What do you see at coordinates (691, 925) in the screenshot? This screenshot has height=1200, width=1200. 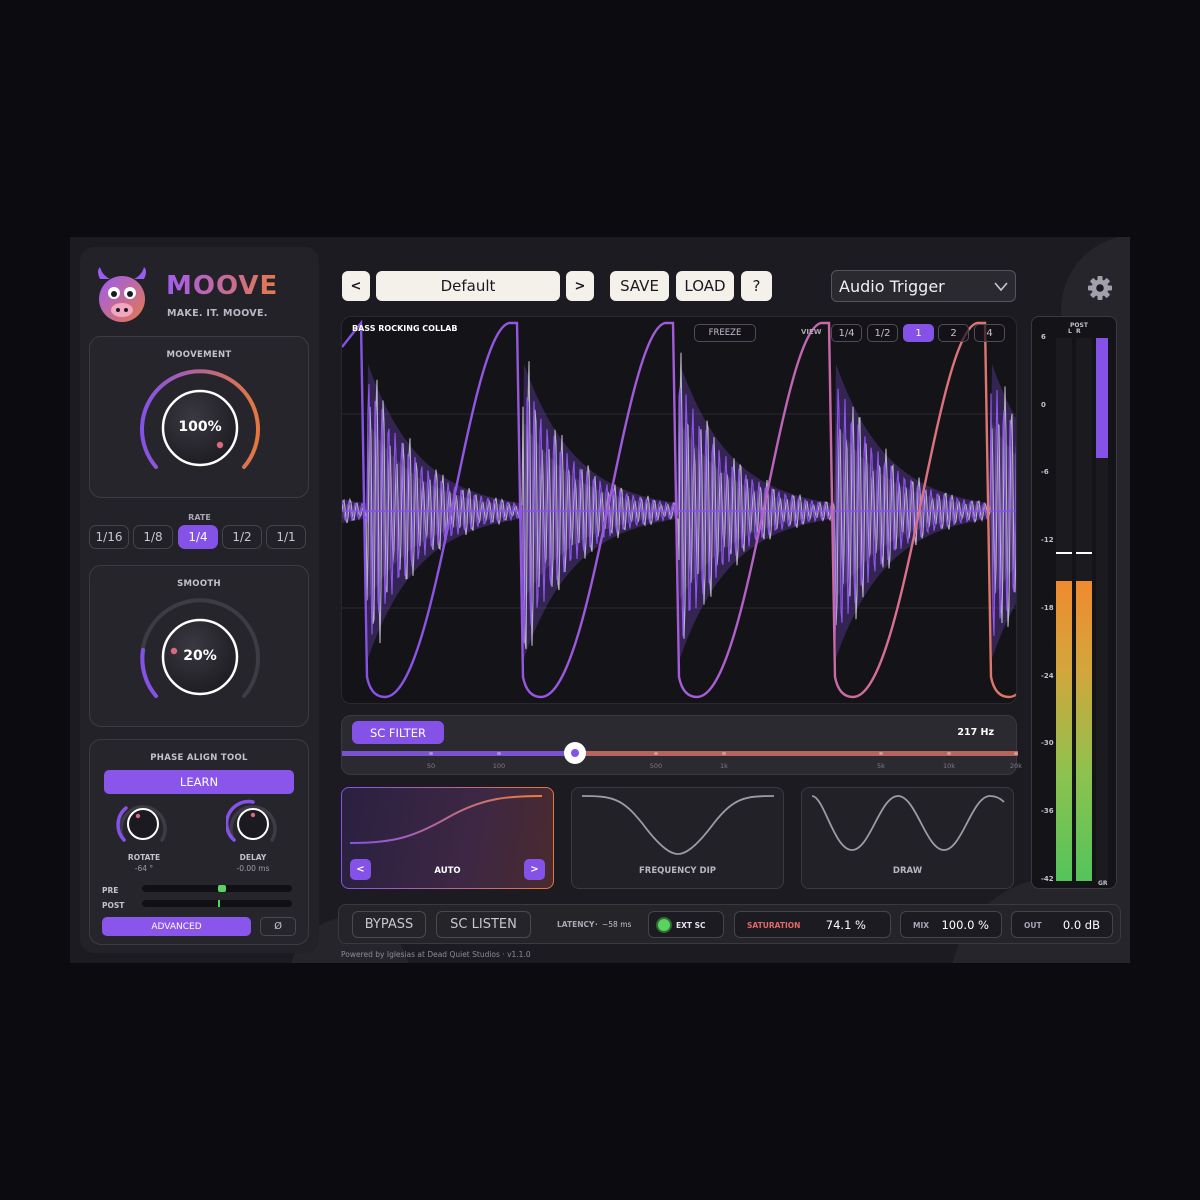 I see `ext-sc-label: EXT SC` at bounding box center [691, 925].